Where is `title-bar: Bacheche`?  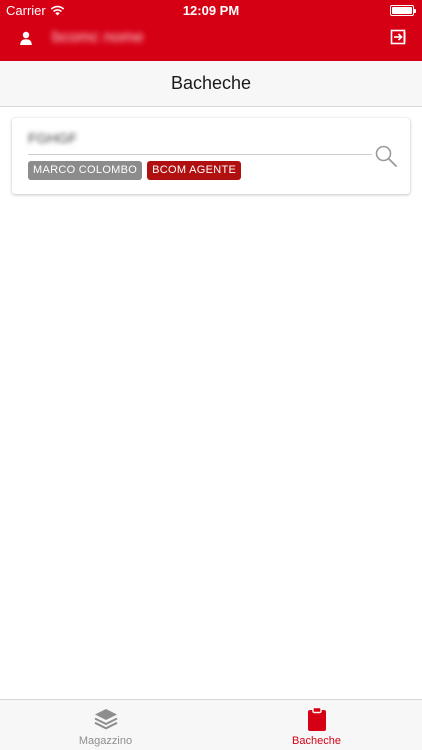 title-bar: Bacheche is located at coordinates (211, 84).